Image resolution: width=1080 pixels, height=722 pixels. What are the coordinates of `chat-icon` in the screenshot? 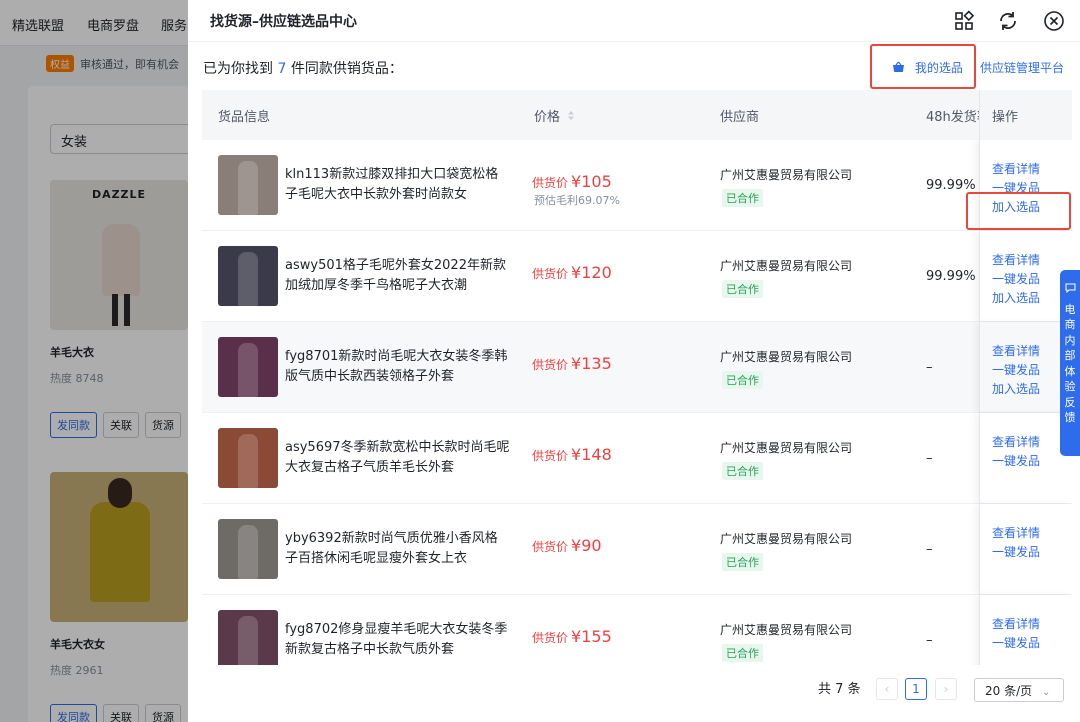 It's located at (1070, 290).